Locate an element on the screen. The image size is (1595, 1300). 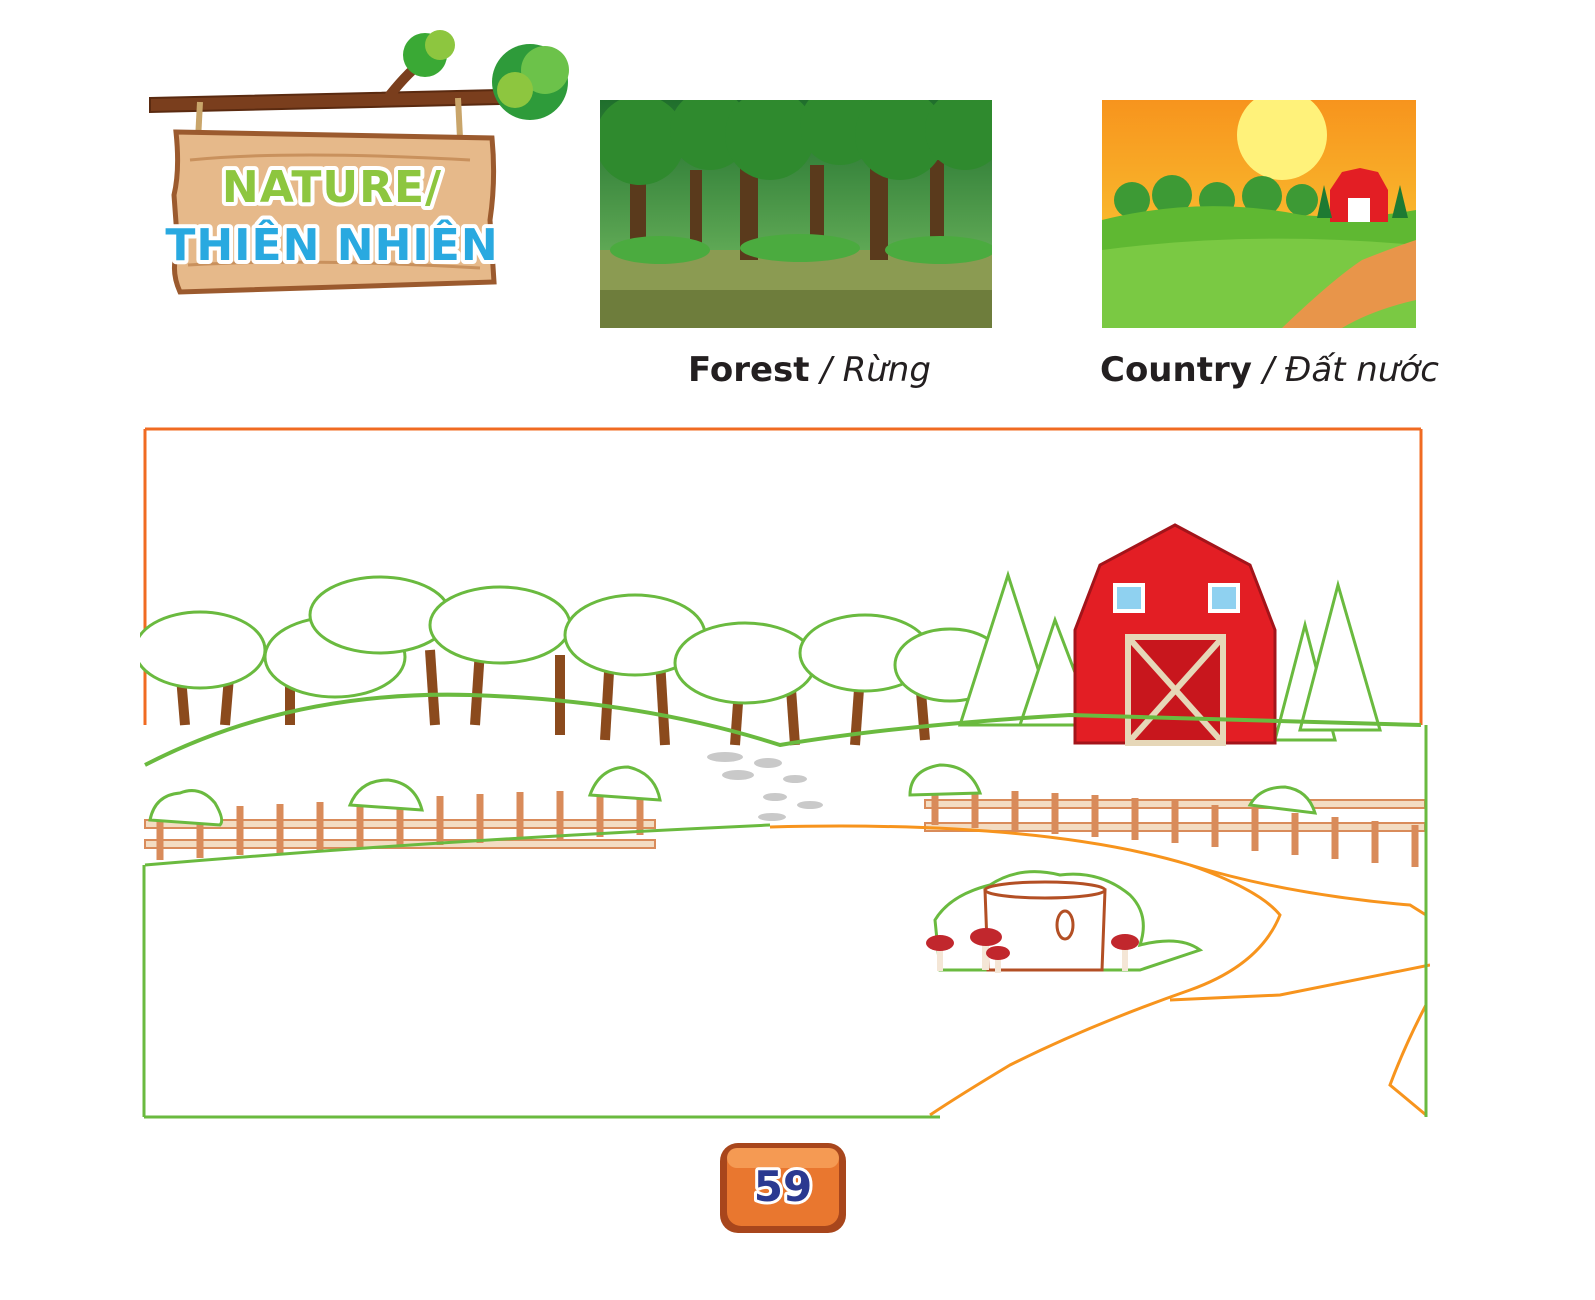
page-number: 59 is located at coordinates (783, 1186).